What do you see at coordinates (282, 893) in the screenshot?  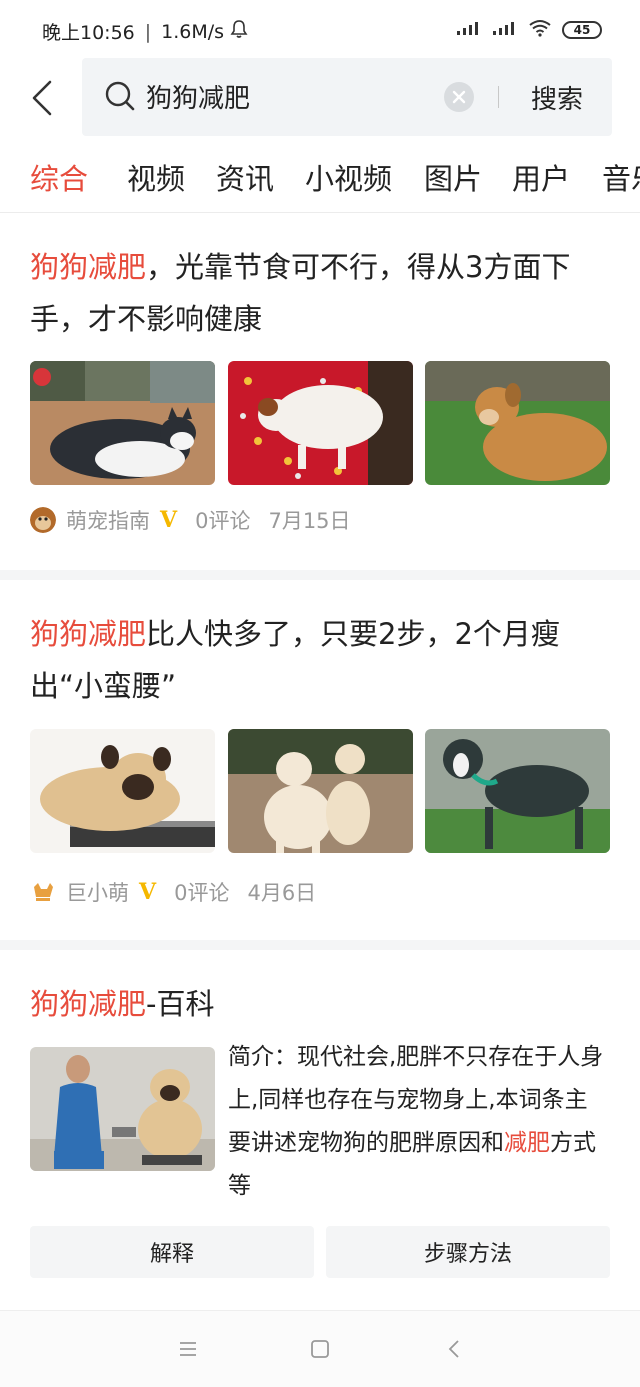 I see `publish-date: 4月6日` at bounding box center [282, 893].